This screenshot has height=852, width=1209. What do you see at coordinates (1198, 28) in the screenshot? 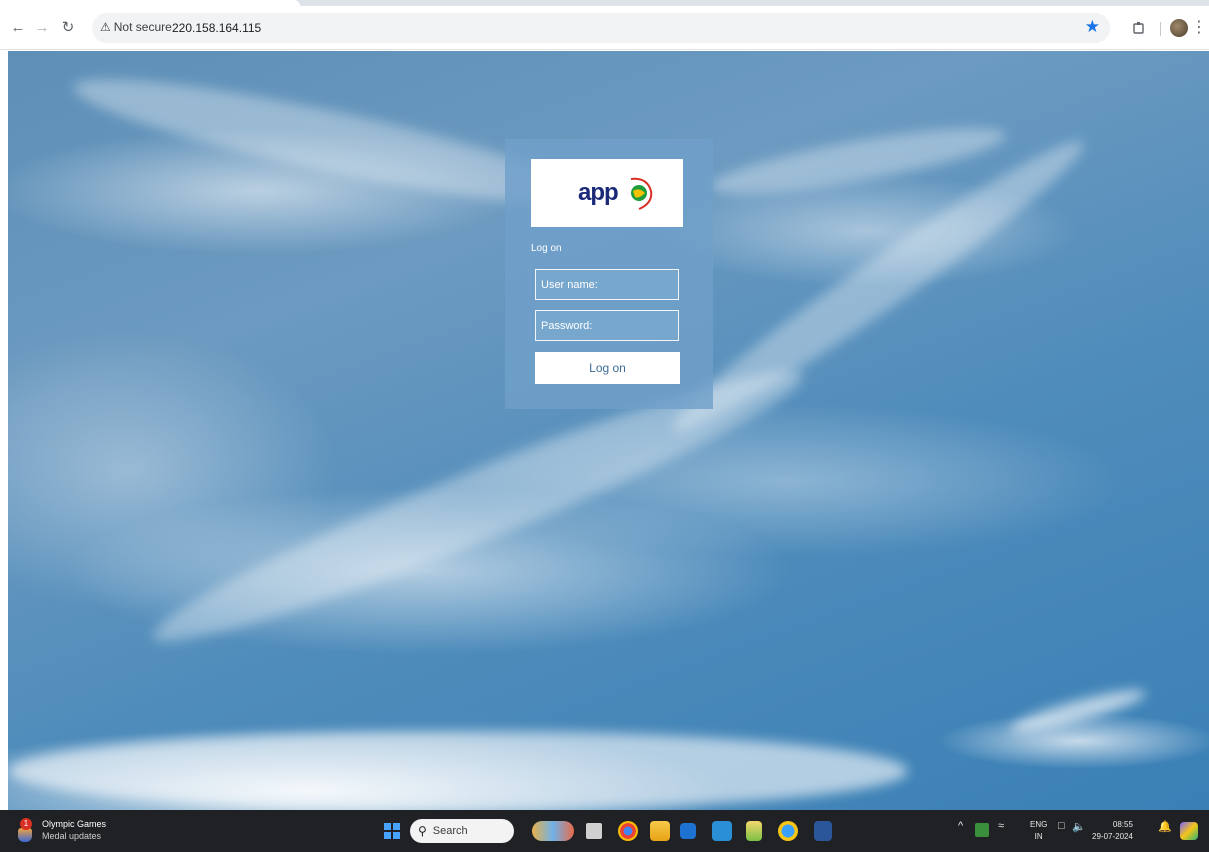
I see `kebab-menu-icon: ⋮` at bounding box center [1198, 28].